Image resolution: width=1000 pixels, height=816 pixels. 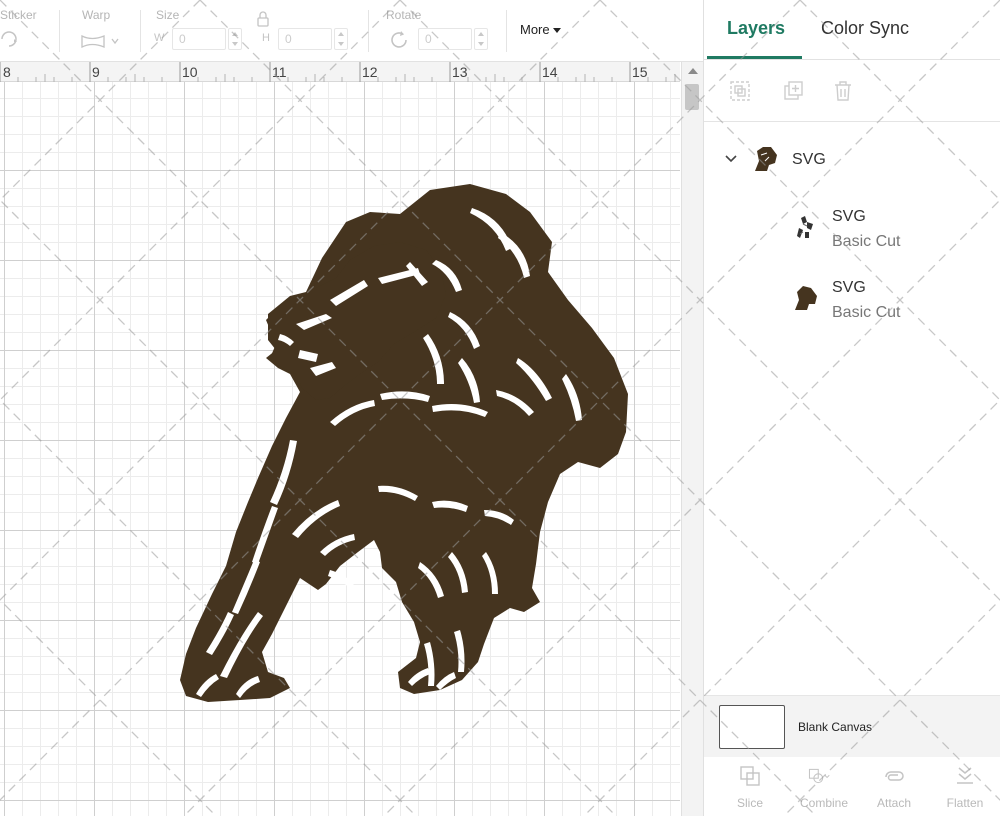 I want to click on slice-icon, so click(x=750, y=776).